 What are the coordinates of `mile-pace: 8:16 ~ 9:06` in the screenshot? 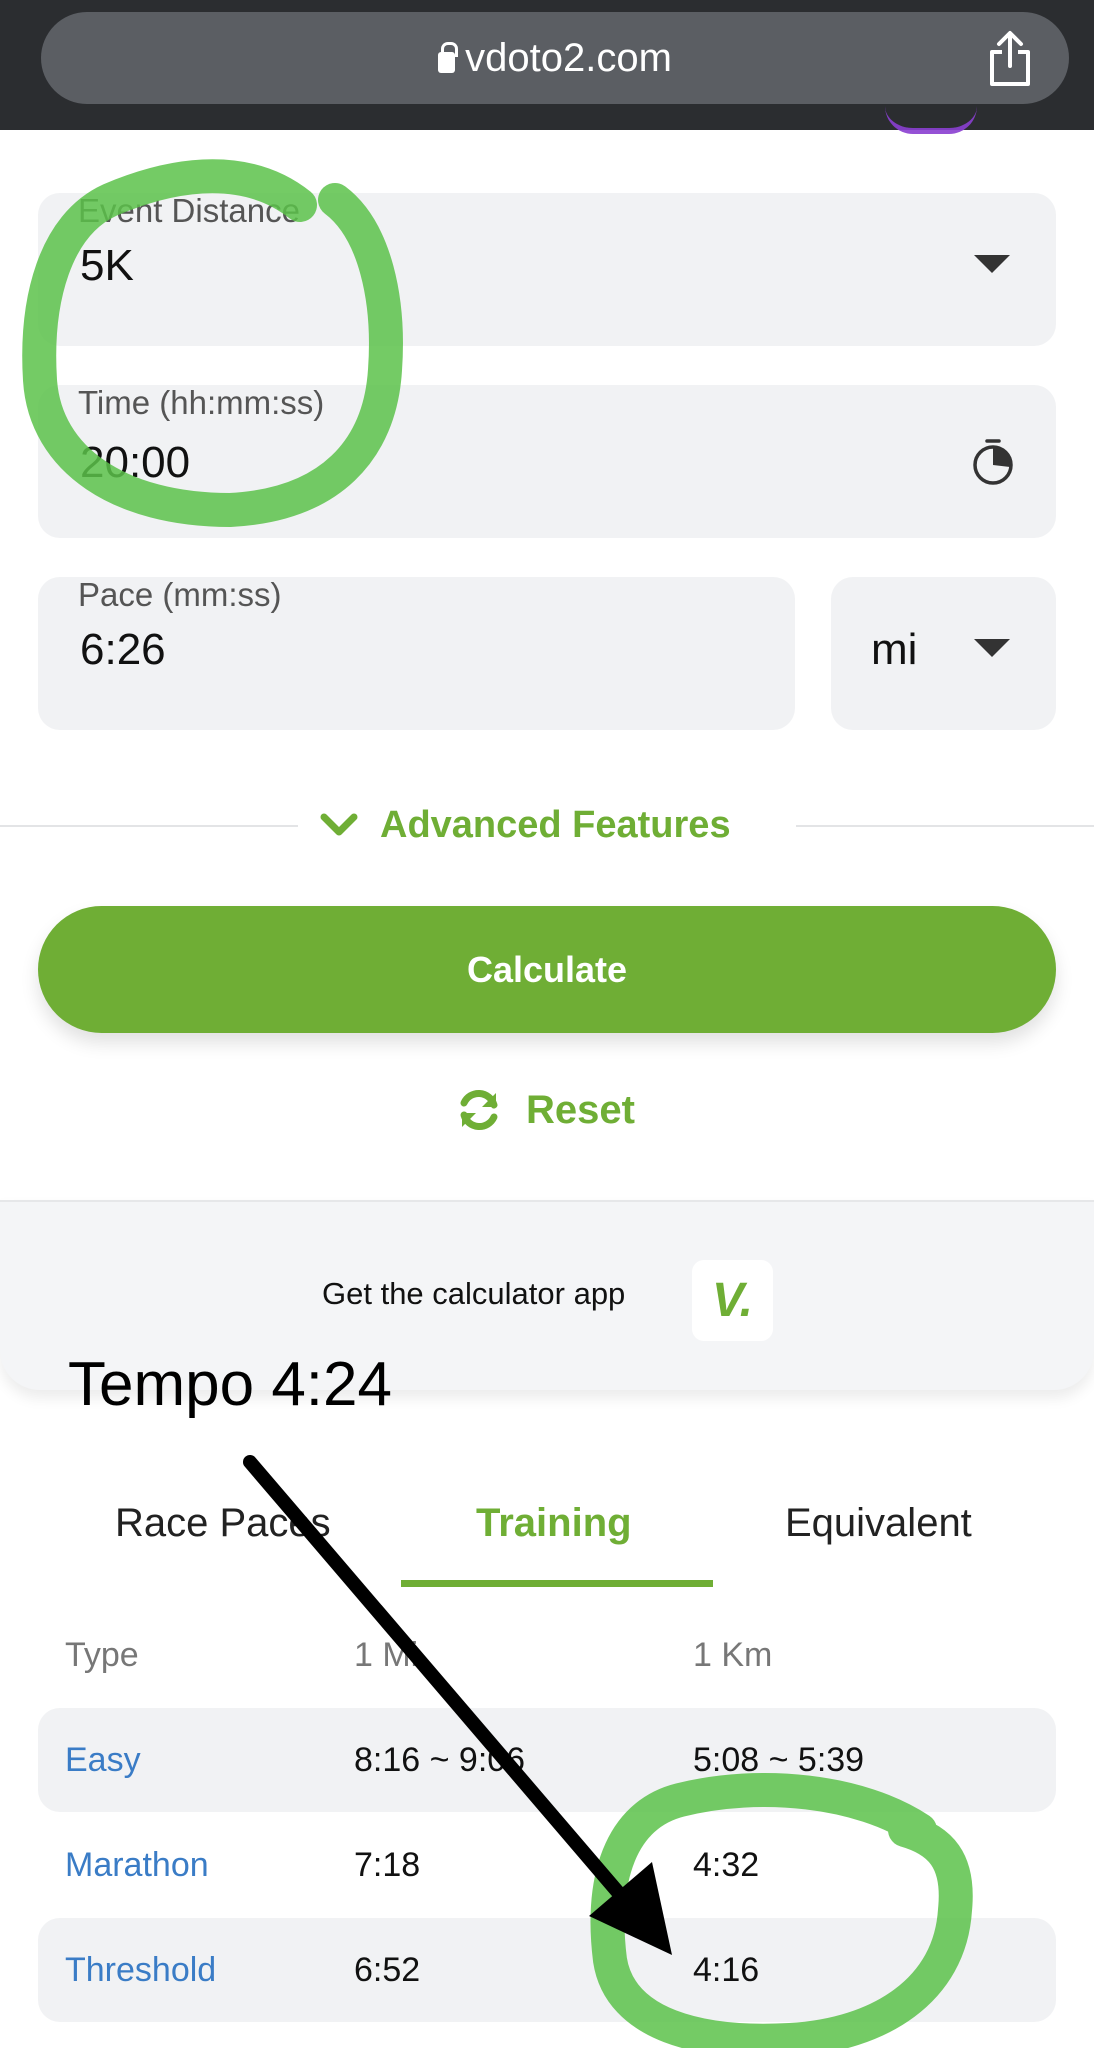 It's located at (440, 1760).